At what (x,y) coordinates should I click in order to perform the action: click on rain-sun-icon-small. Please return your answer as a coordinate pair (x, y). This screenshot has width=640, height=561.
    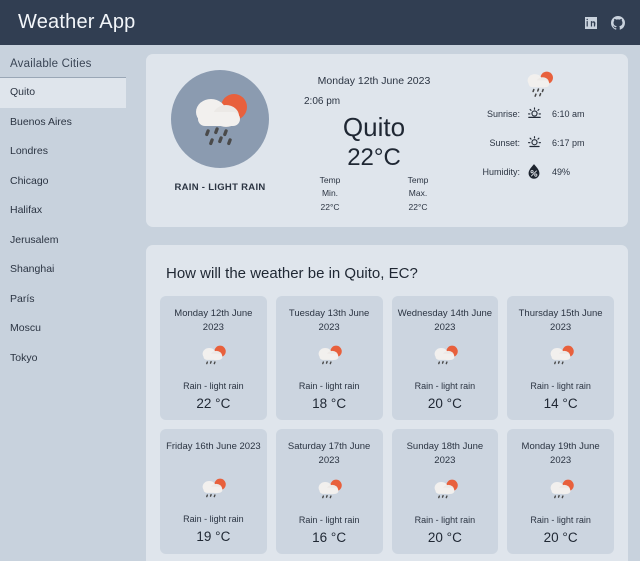
    Looking at the image, I should click on (540, 84).